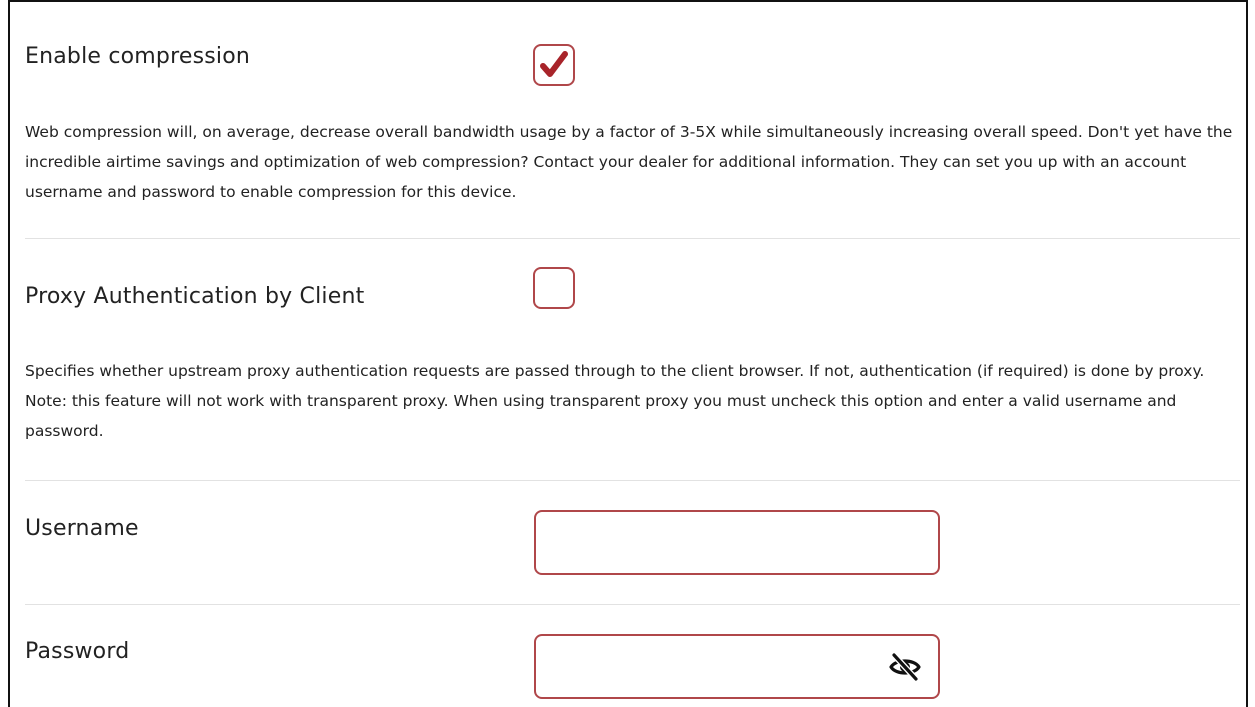  I want to click on proxy-auth-checkbox, so click(554, 288).